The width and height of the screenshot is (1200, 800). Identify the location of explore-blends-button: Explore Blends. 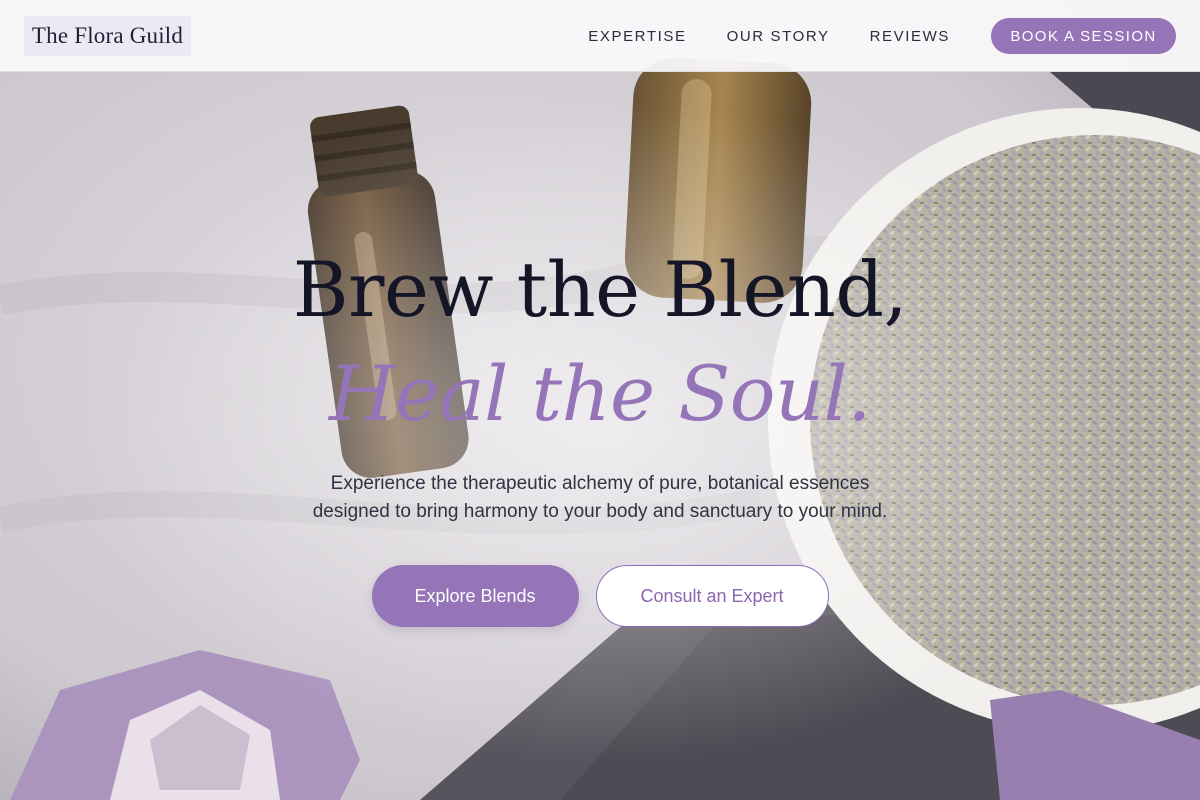
(475, 596).